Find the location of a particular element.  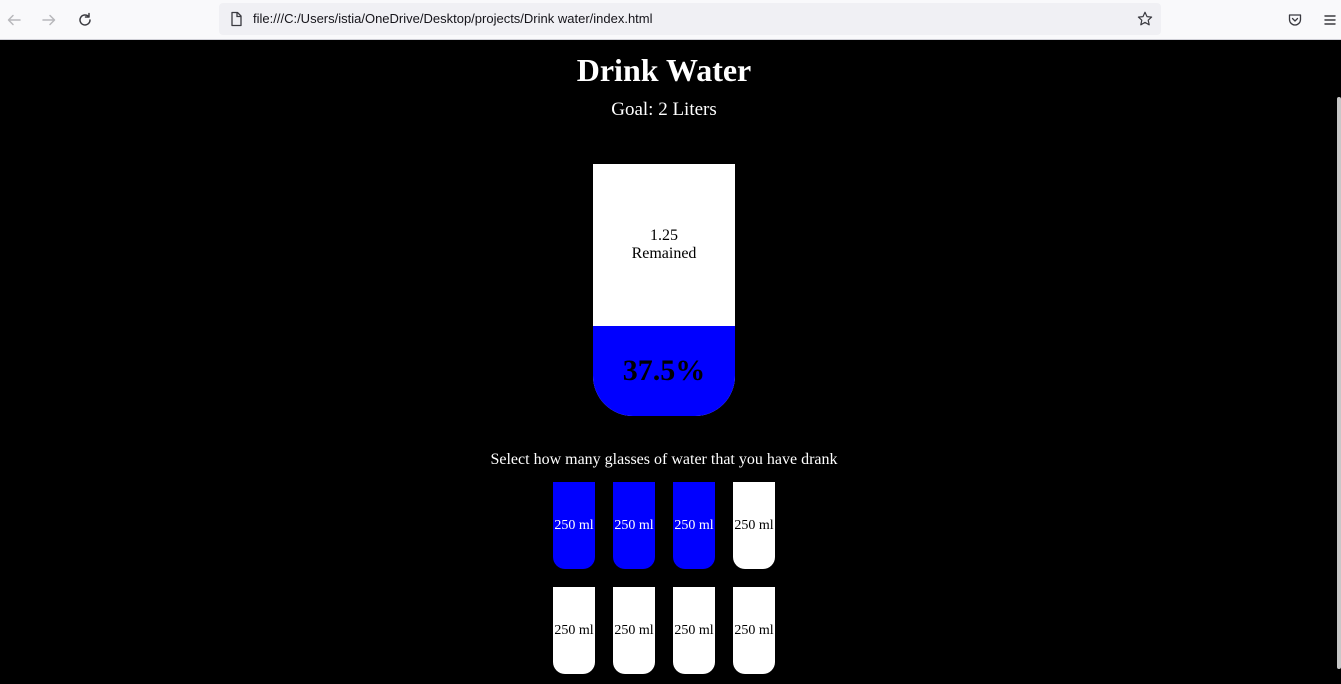

reload-icon is located at coordinates (85, 20).